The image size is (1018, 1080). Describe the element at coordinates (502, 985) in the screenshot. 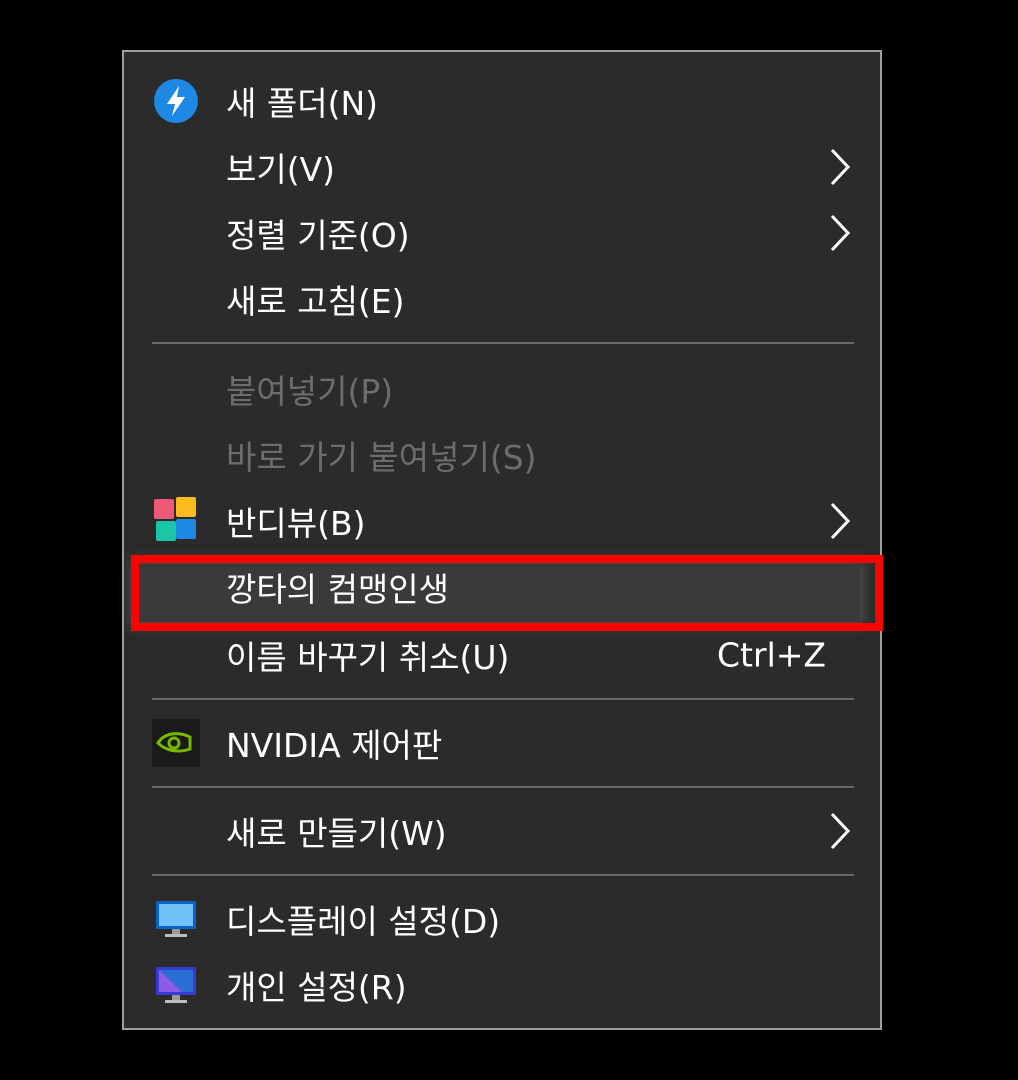

I see `menu-item-personalize: 개인 설정(R)` at that location.